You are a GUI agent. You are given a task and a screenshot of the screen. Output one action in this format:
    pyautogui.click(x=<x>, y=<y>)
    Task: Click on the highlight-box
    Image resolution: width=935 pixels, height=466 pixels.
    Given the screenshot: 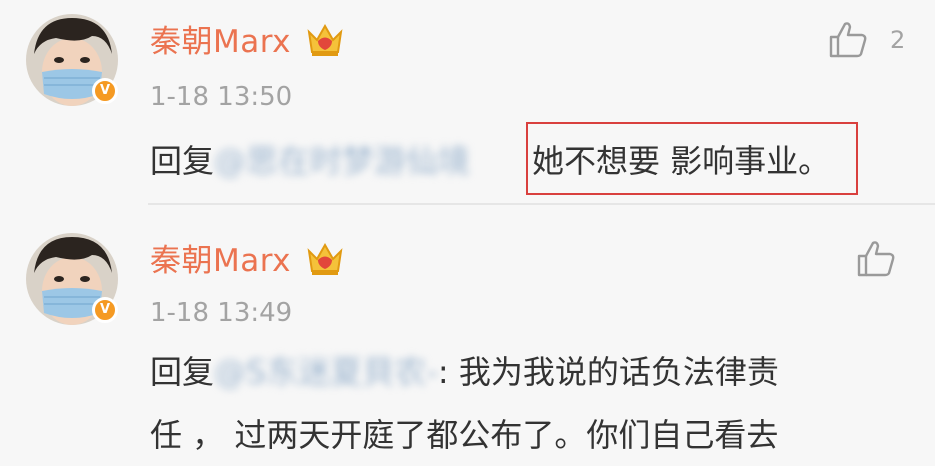 What is the action you would take?
    pyautogui.click(x=692, y=158)
    